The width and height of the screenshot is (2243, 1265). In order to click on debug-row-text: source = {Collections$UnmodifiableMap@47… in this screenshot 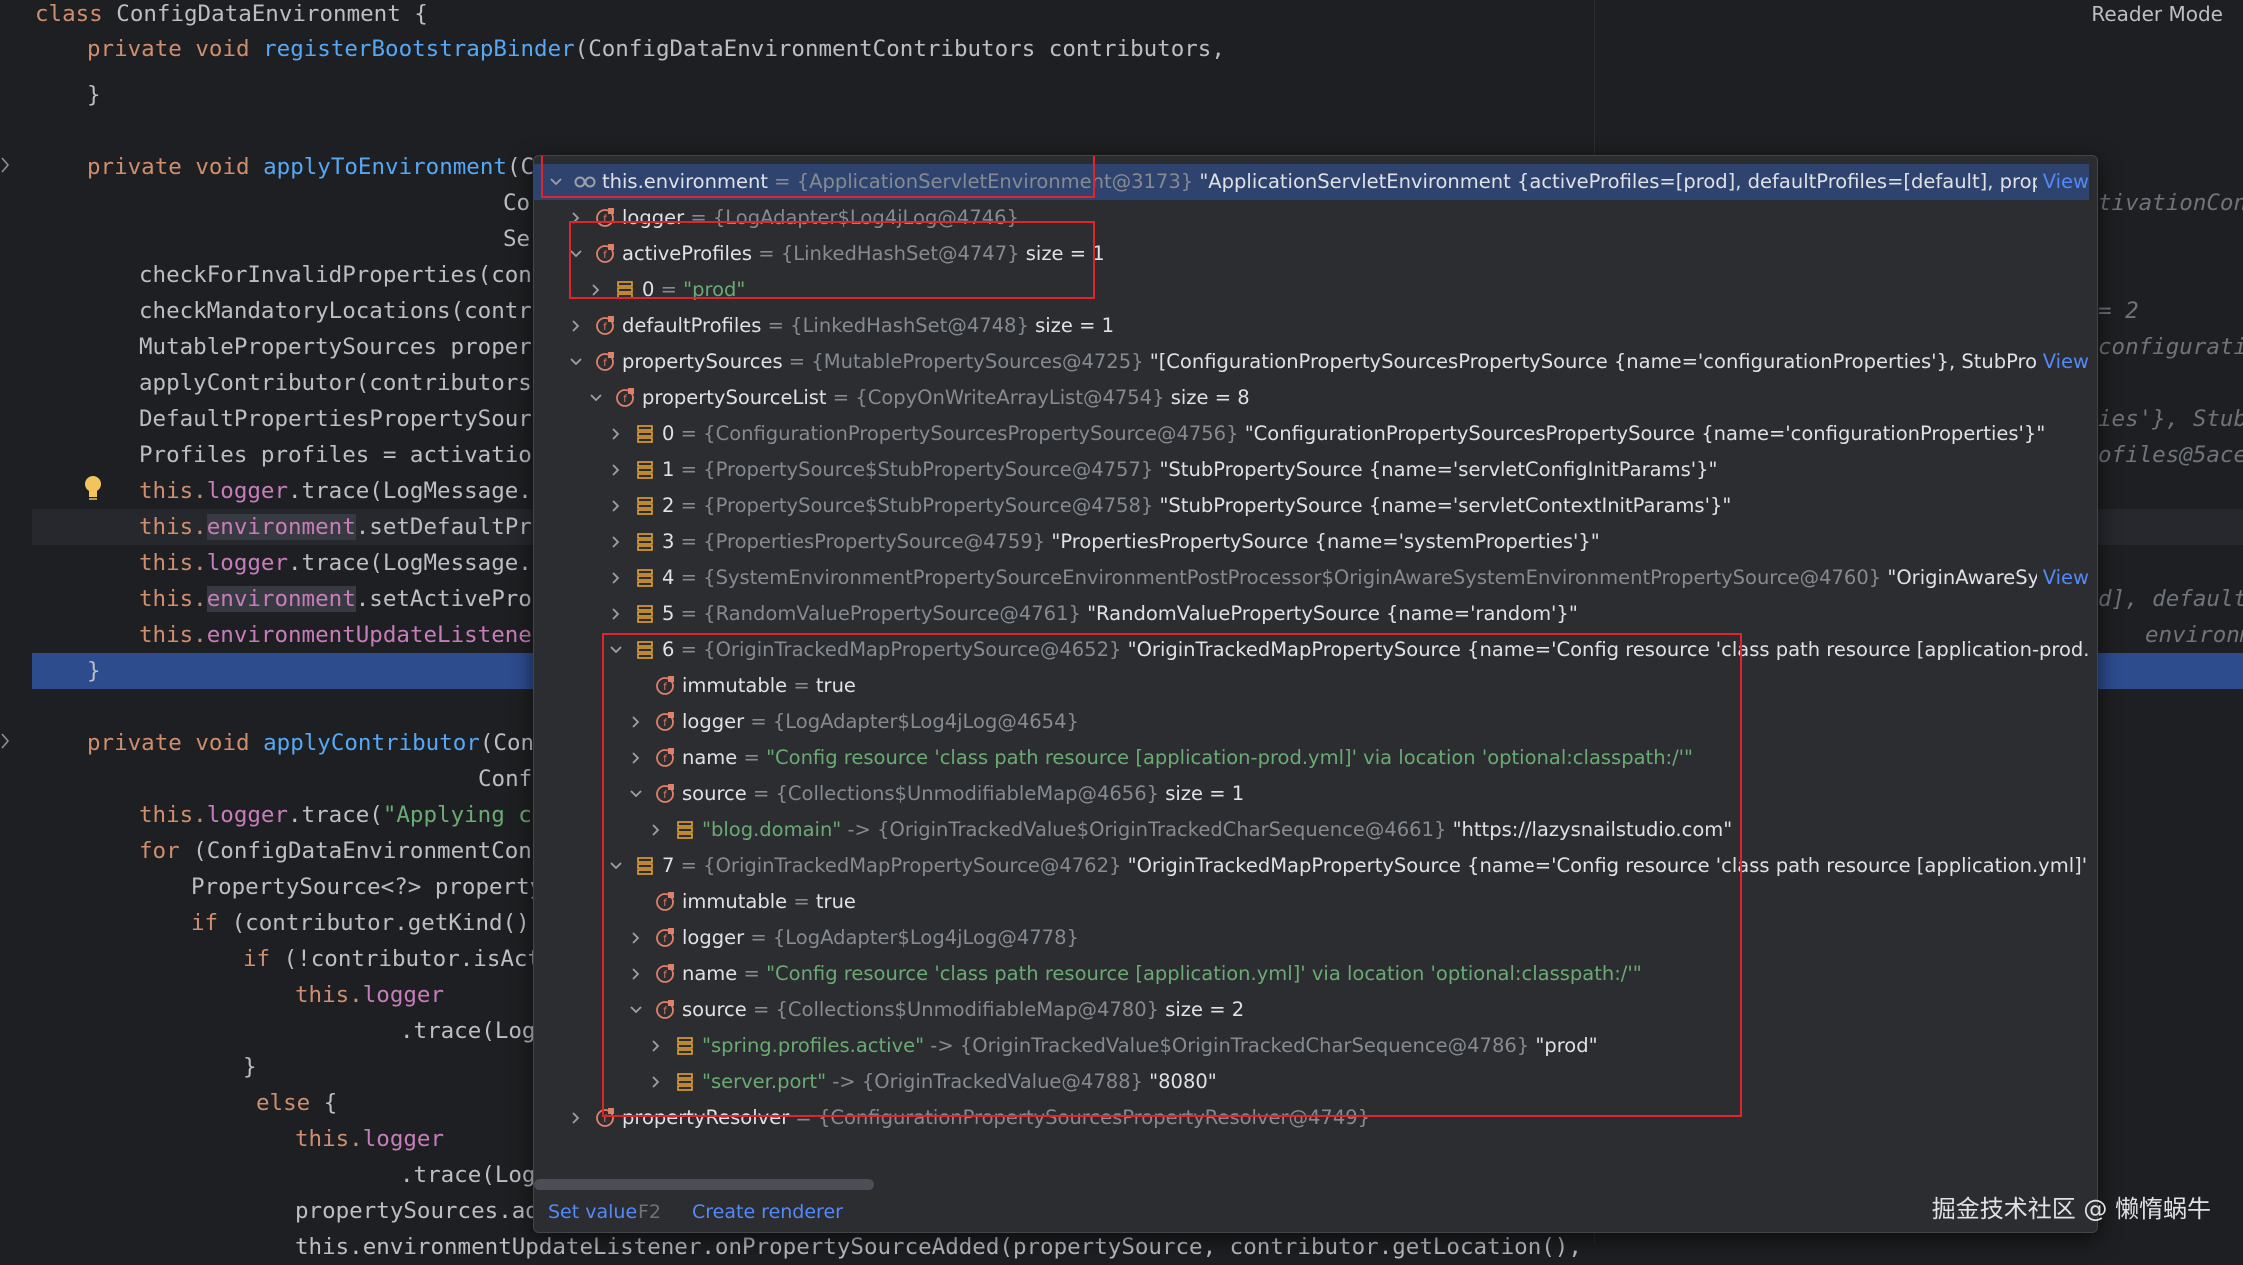, I will do `click(963, 1010)`.